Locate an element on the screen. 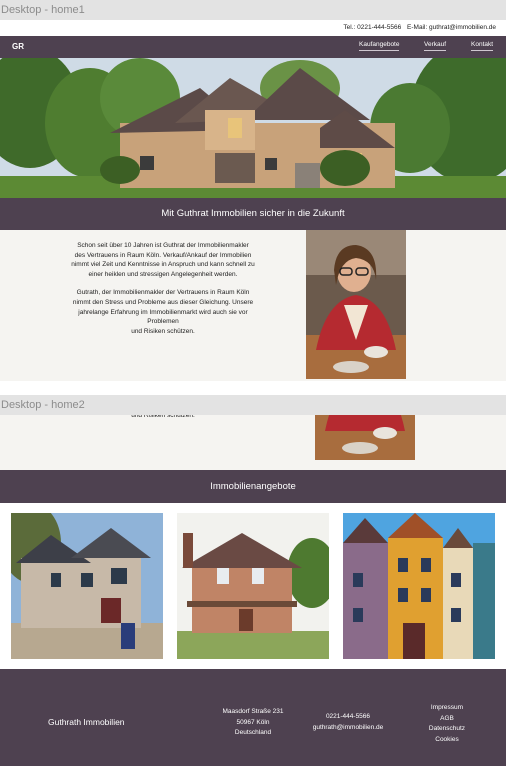 Image resolution: width=506 pixels, height=766 pixels. footer-phone: 0221-444-5566 is located at coordinates (348, 717).